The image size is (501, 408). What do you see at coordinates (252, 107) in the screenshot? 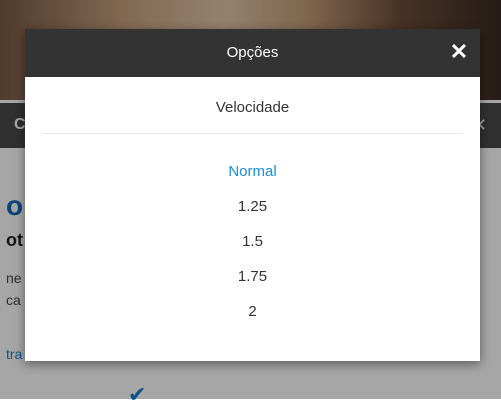
I see `speed-section-title: Velocidade` at bounding box center [252, 107].